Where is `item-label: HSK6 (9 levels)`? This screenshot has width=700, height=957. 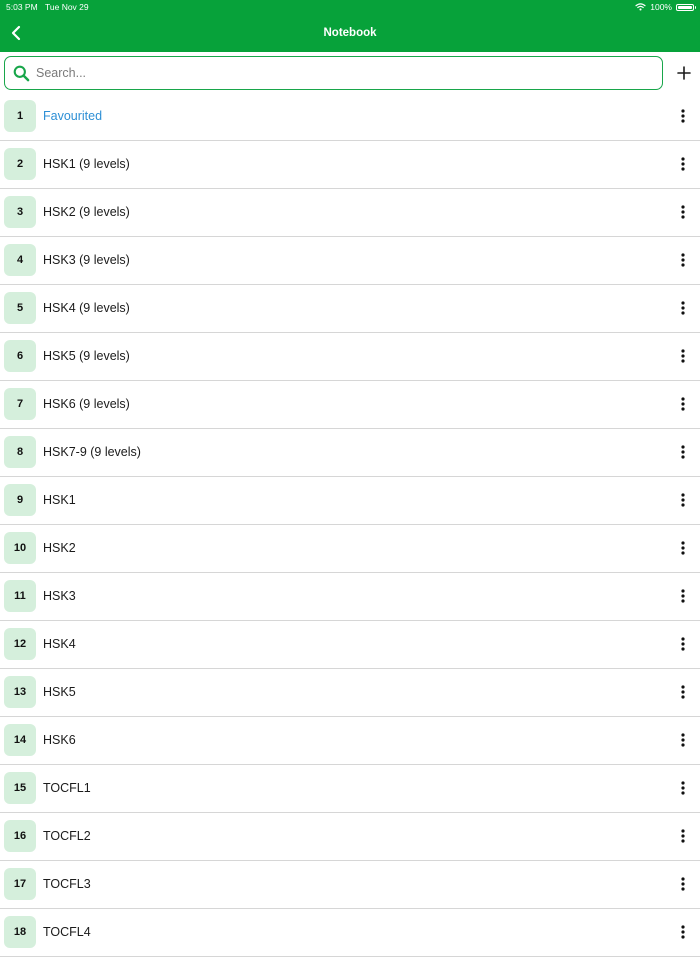 item-label: HSK6 (9 levels) is located at coordinates (86, 404).